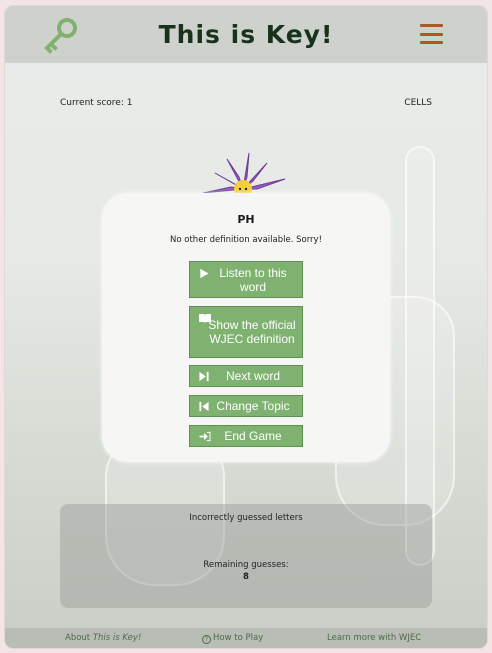 The height and width of the screenshot is (653, 492). Describe the element at coordinates (96, 103) in the screenshot. I see `current-score: Current score: 1` at that location.